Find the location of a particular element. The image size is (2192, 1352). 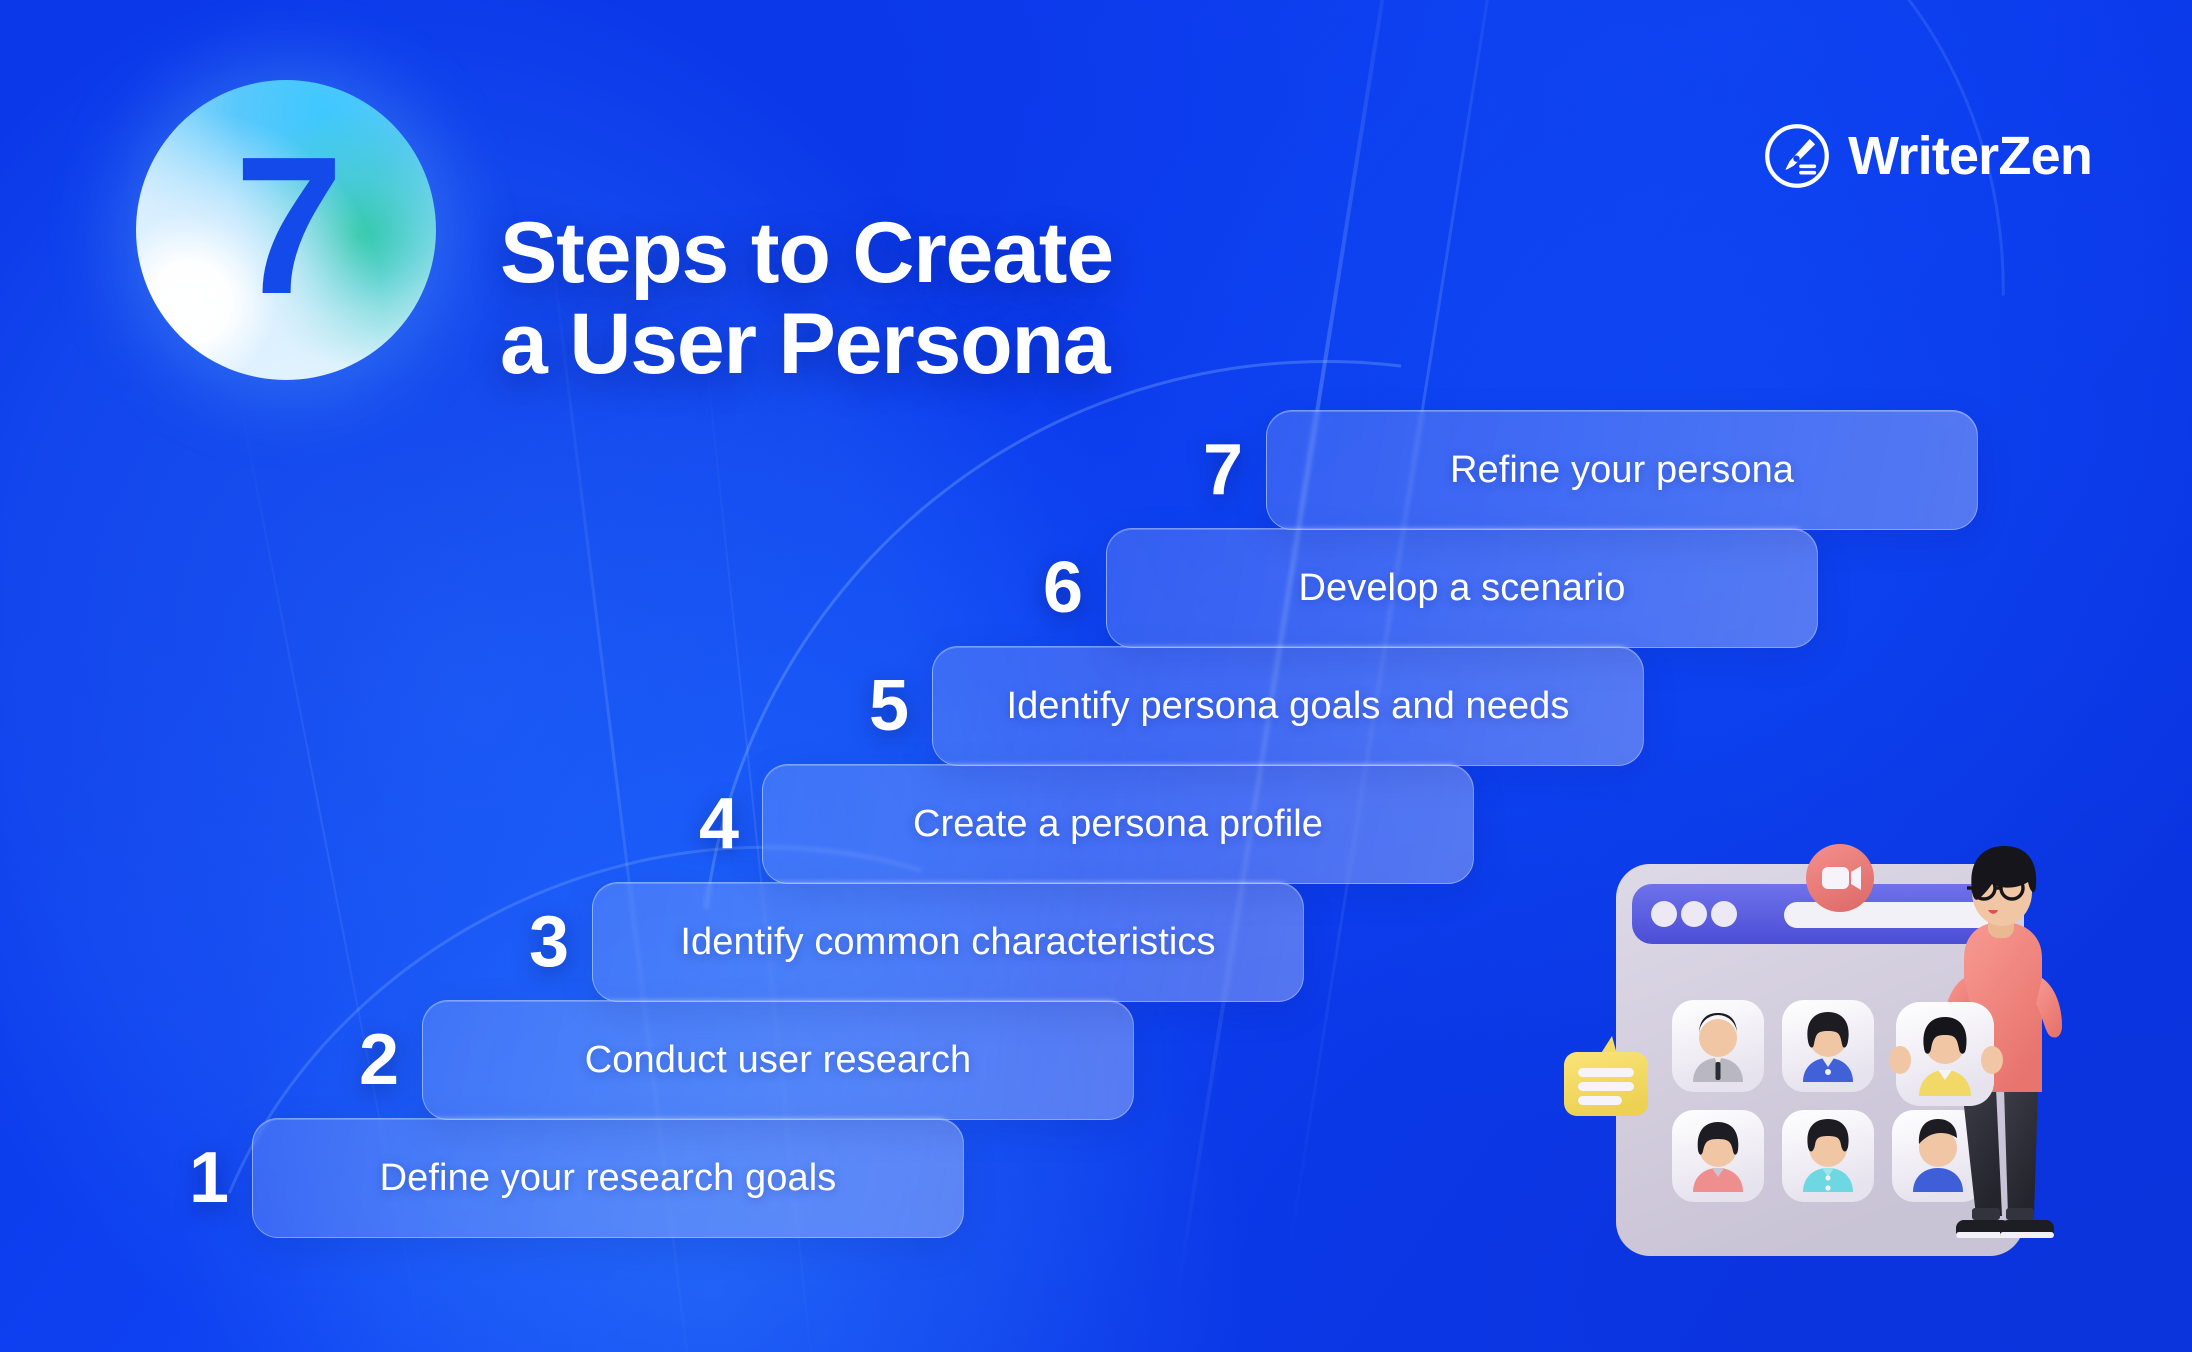

step-number: 2 is located at coordinates (379, 1060).